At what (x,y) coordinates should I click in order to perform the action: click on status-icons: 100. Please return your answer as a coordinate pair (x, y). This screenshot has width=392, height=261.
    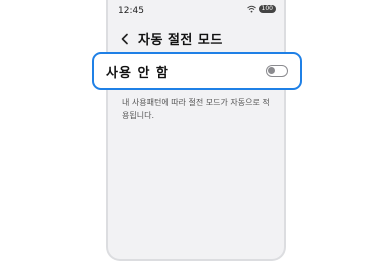
    Looking at the image, I should click on (261, 9).